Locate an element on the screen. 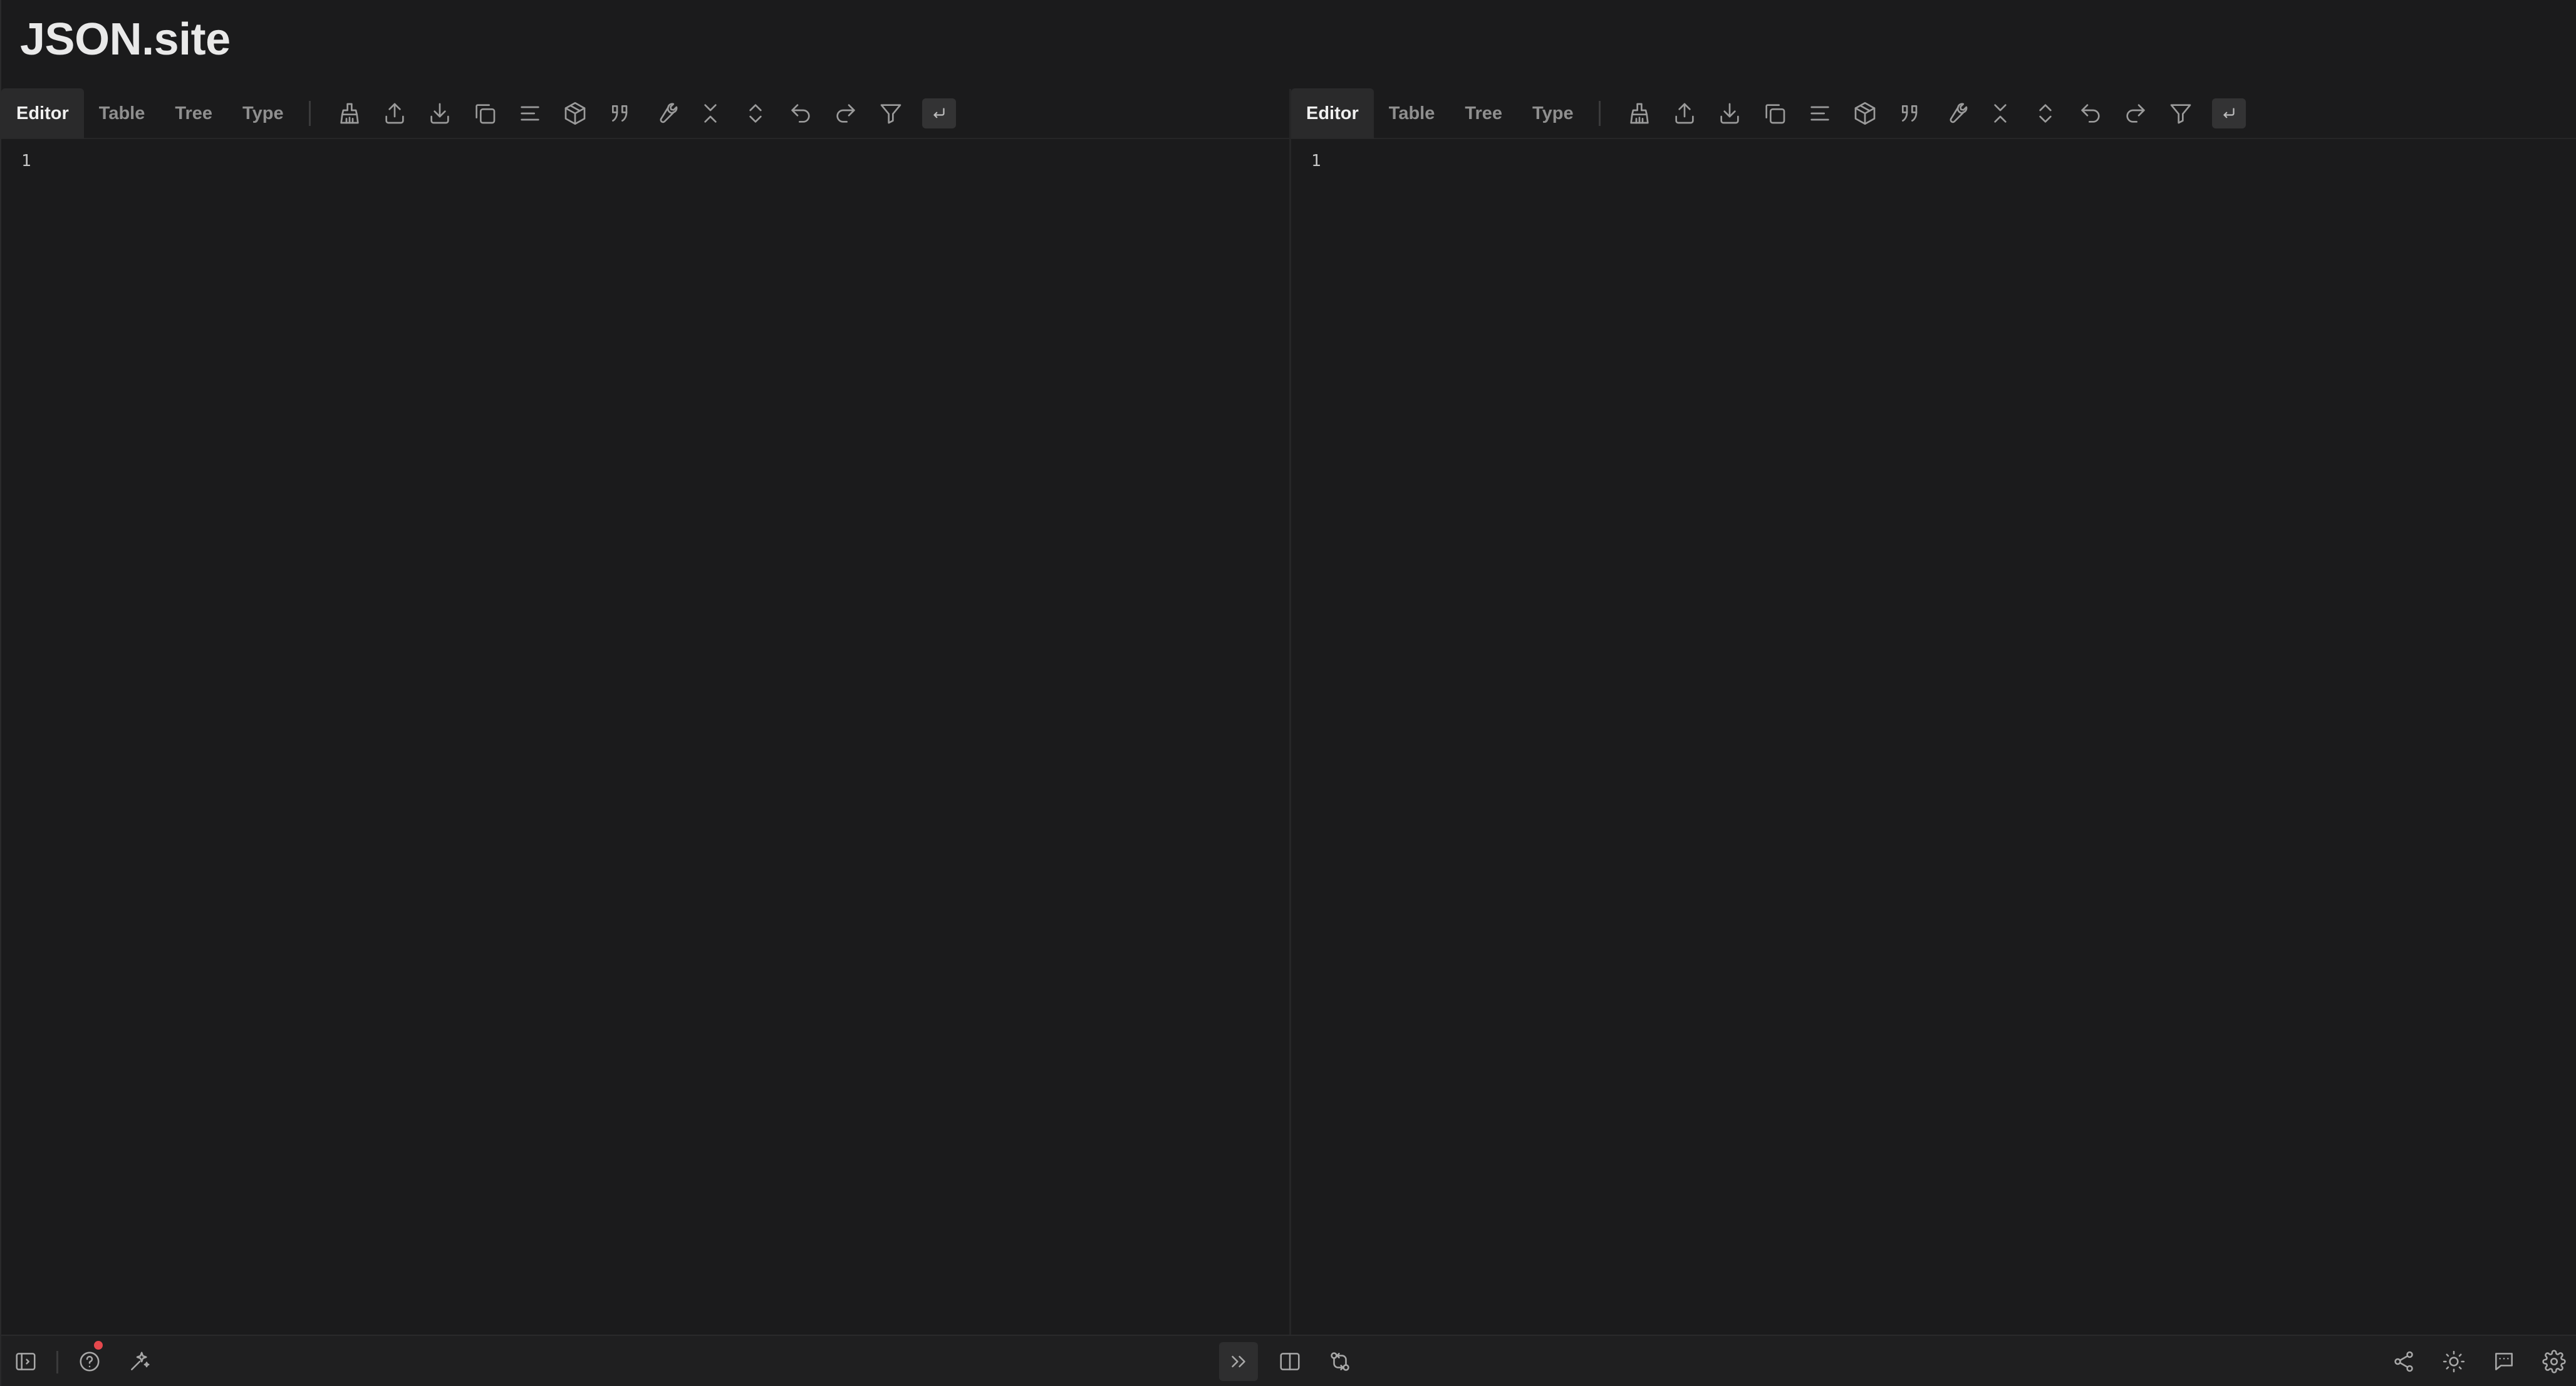  ai-sparkle-icon is located at coordinates (139, 1361).